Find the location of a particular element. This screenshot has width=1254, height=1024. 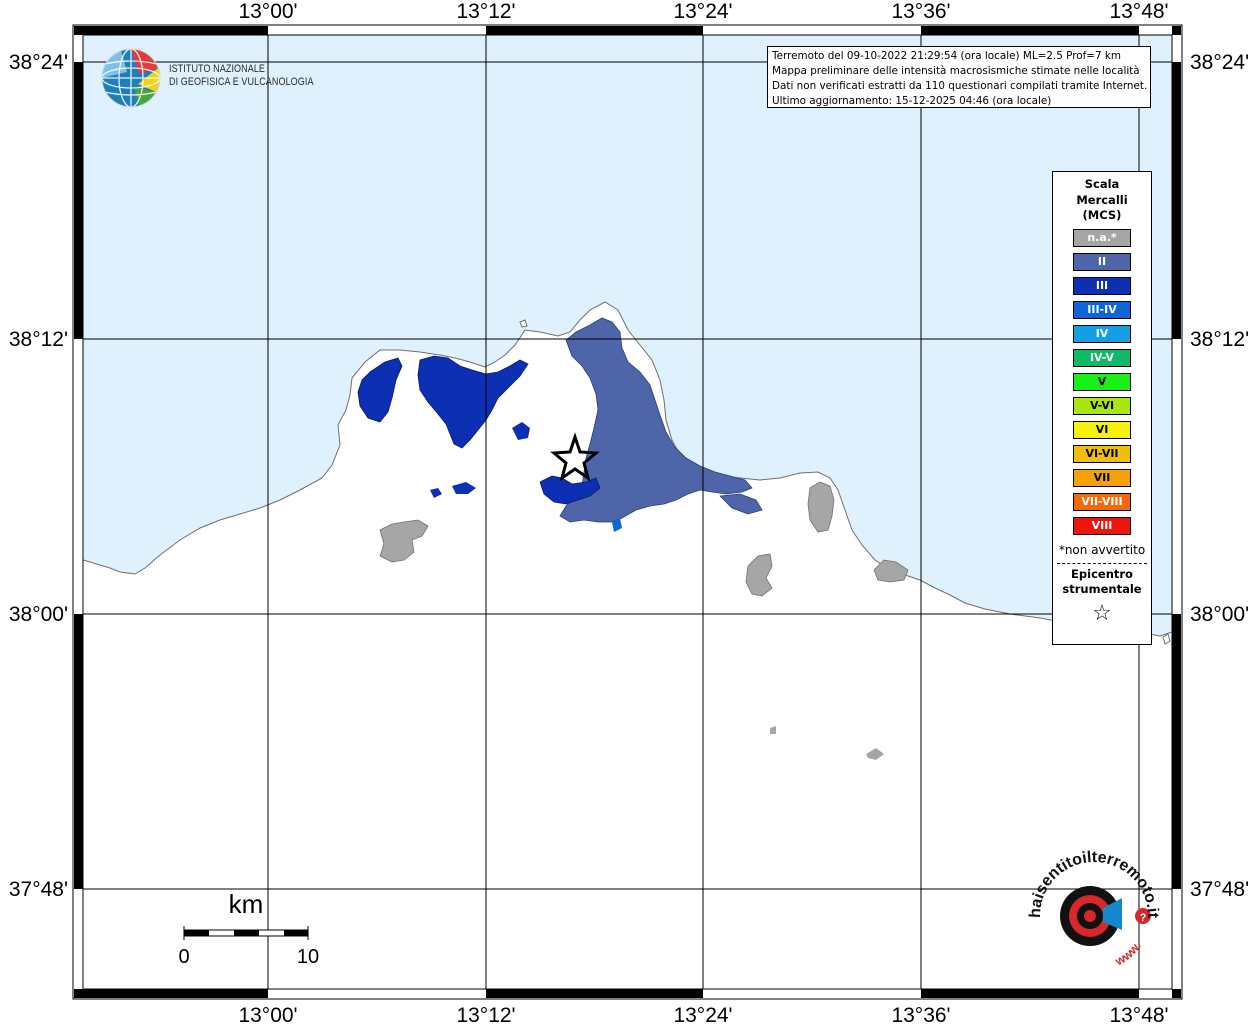

legend-swatch-V-VI: V-VI is located at coordinates (1102, 405).